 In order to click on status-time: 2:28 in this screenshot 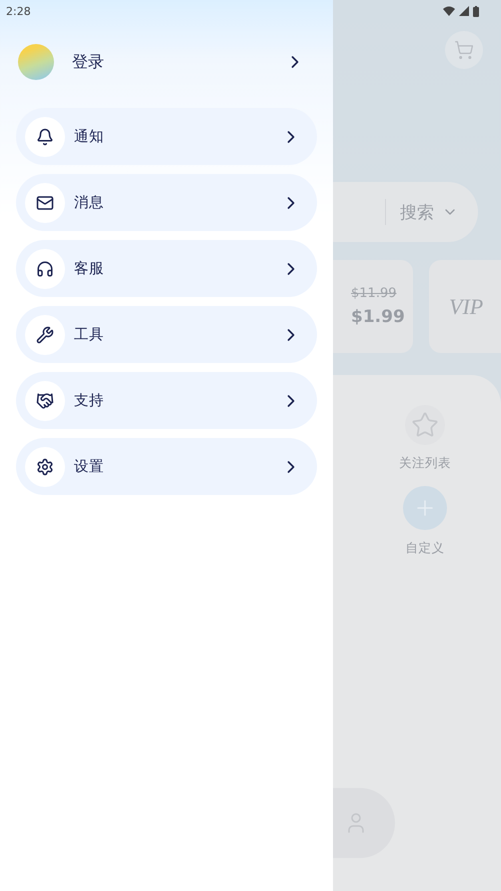, I will do `click(18, 11)`.